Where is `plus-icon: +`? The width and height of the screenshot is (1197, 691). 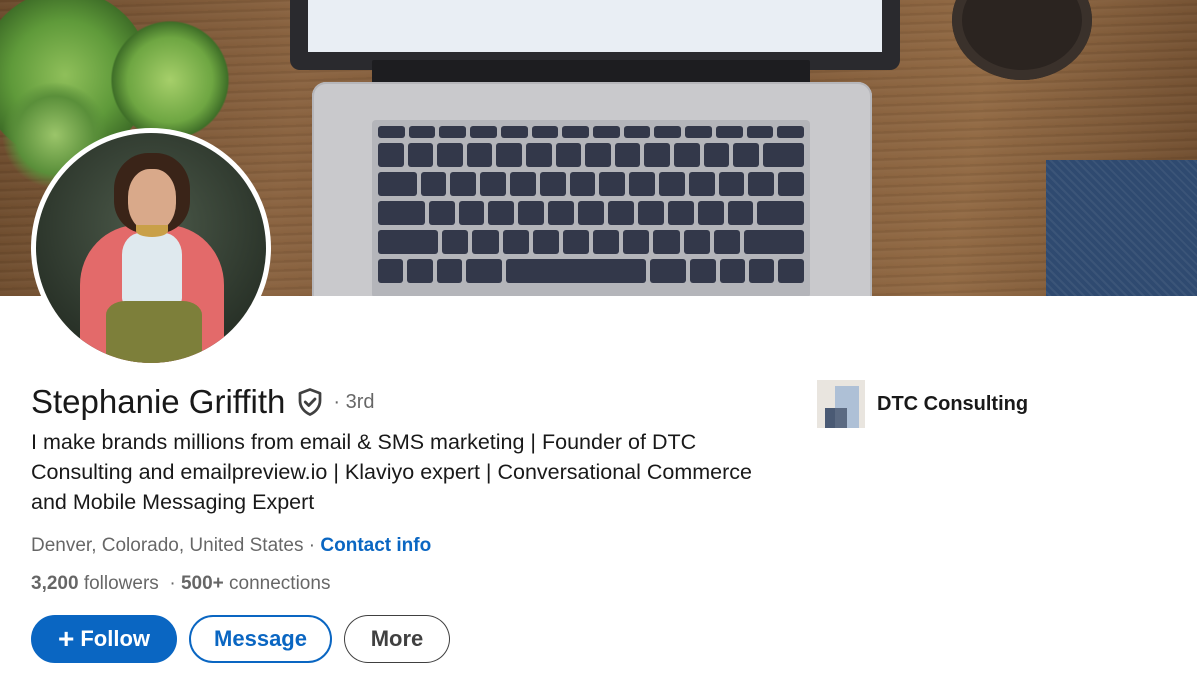
plus-icon: + is located at coordinates (66, 638).